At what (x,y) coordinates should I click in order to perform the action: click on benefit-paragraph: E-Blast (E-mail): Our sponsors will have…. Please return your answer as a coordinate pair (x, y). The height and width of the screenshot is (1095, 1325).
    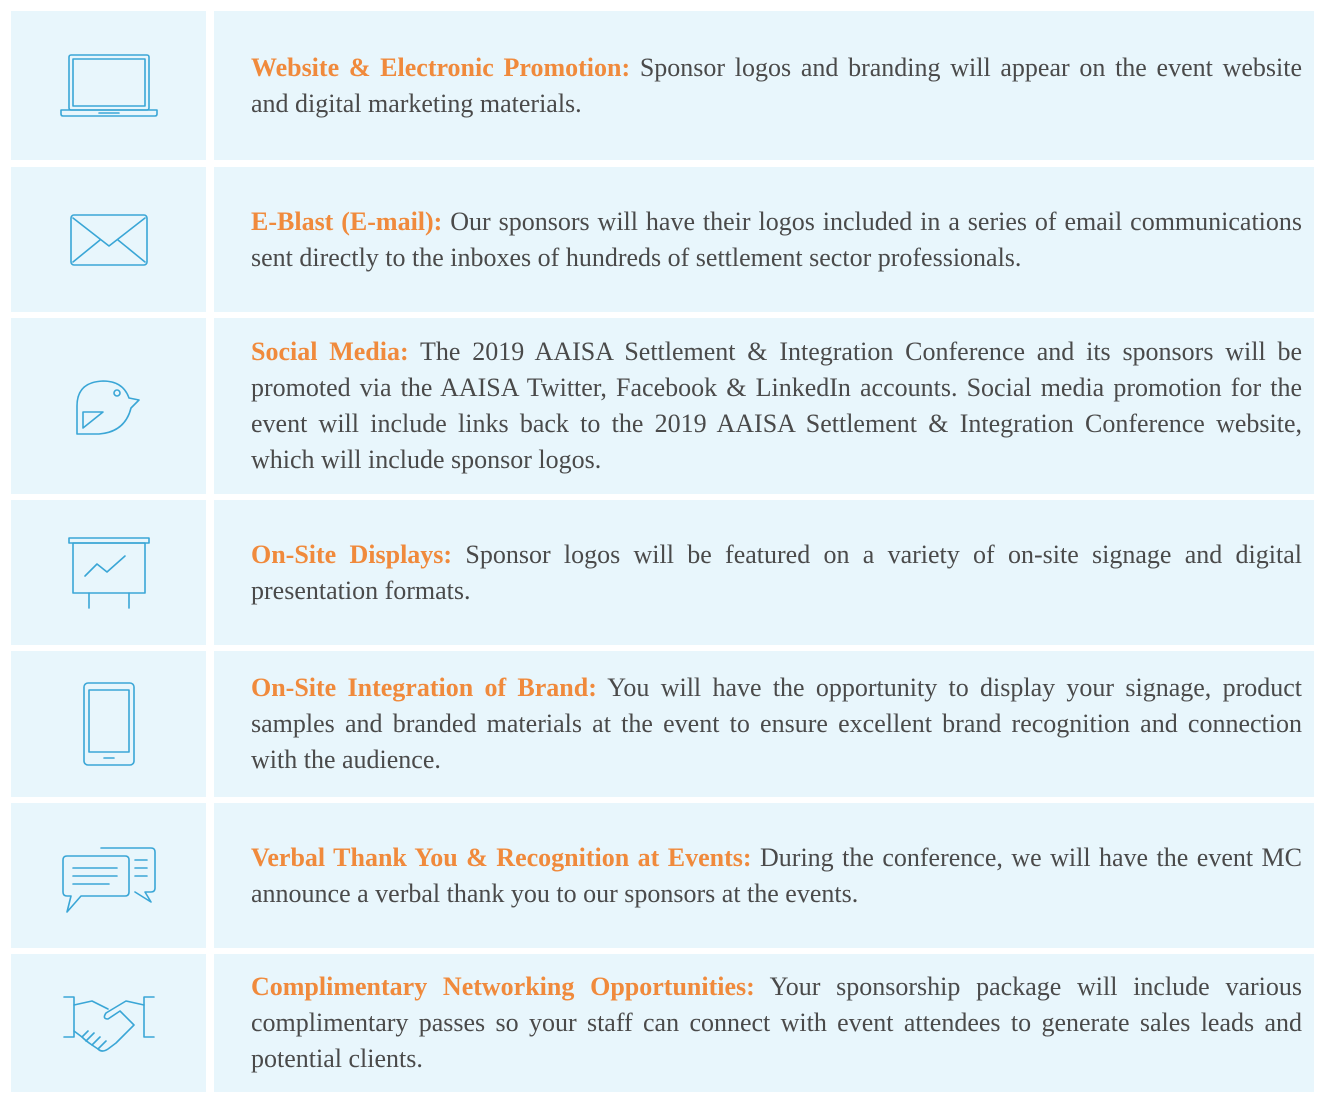
    Looking at the image, I should click on (776, 240).